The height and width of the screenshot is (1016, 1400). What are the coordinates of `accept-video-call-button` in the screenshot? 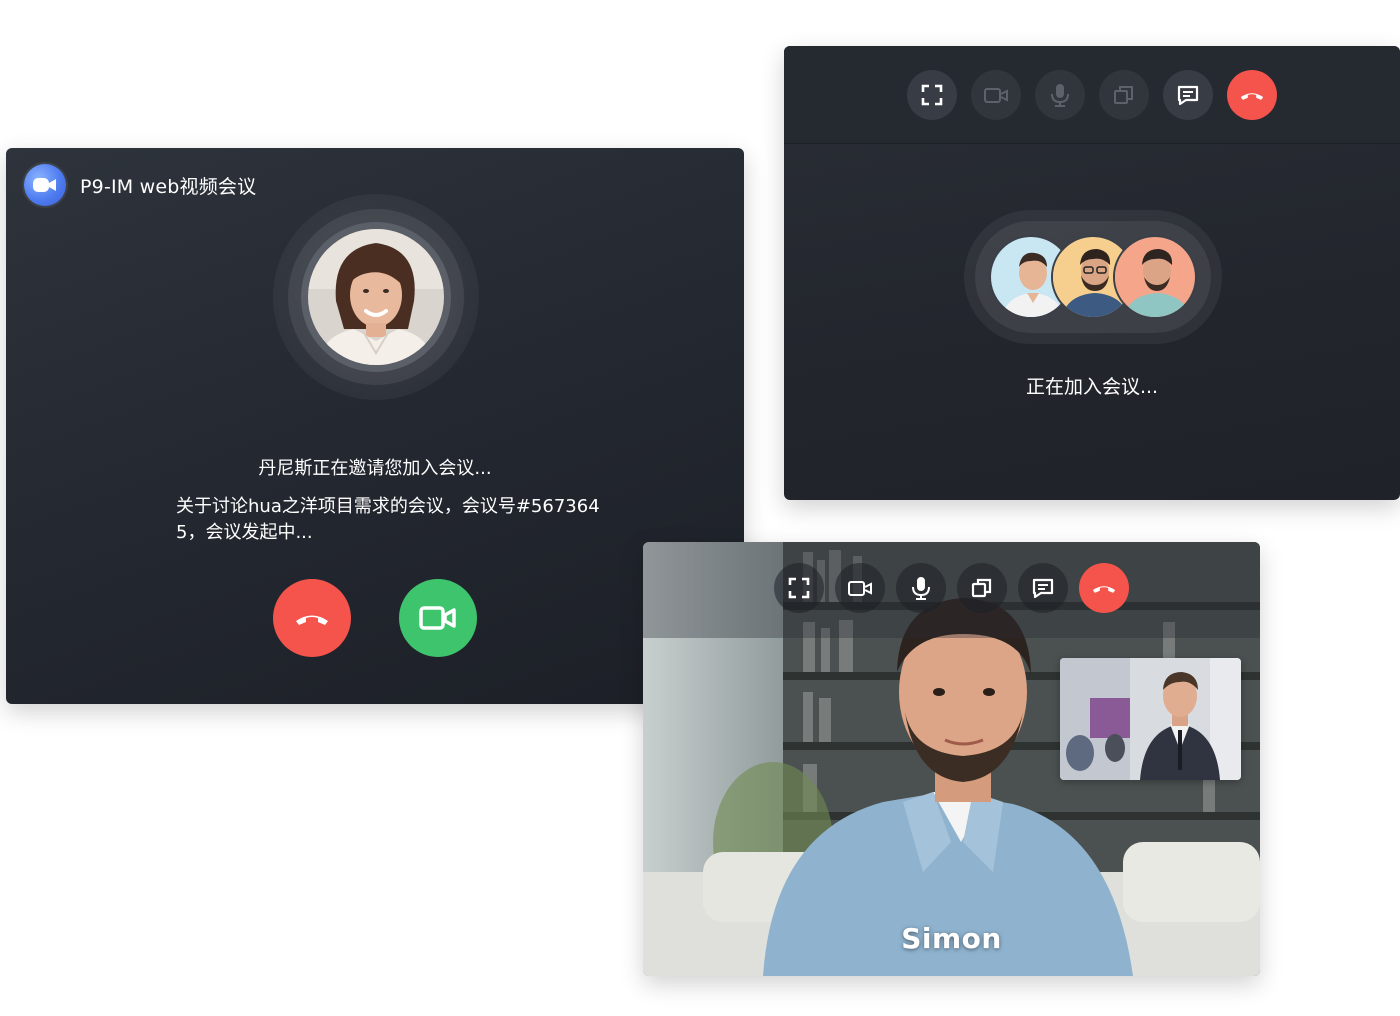 It's located at (438, 618).